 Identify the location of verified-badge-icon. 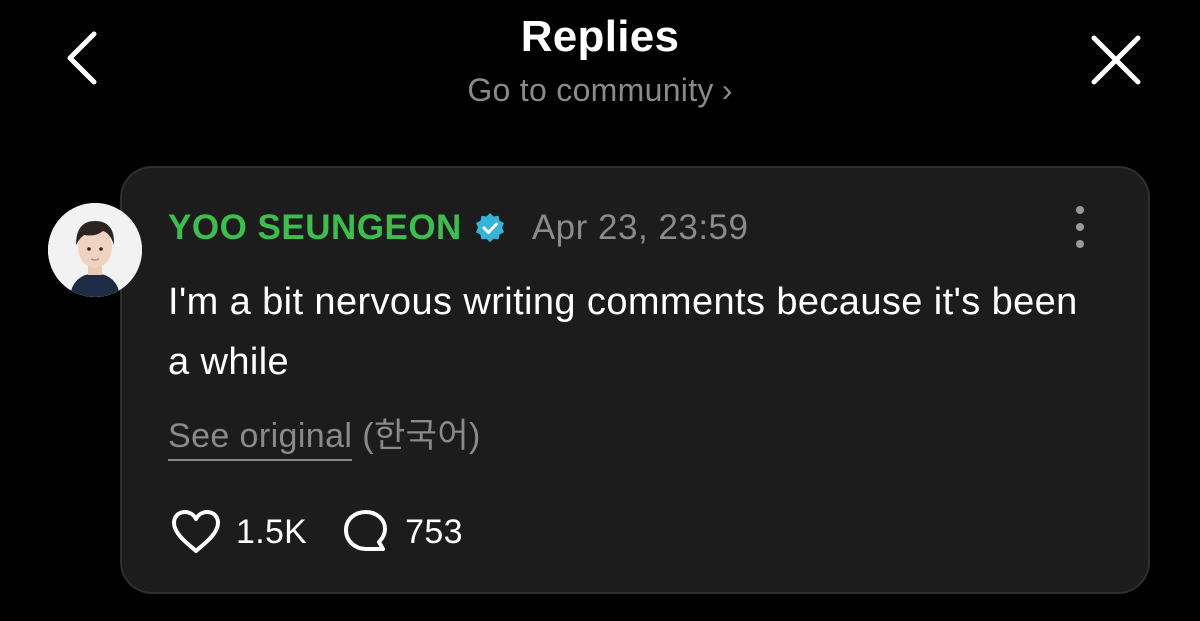
(490, 228).